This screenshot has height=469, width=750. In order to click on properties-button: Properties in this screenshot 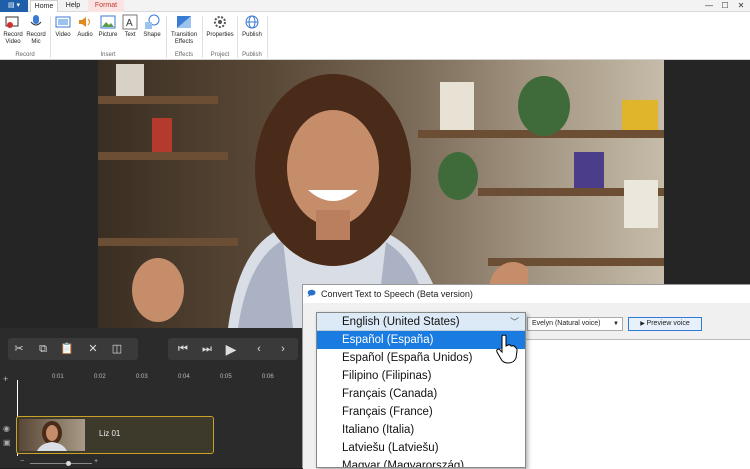, I will do `click(220, 32)`.